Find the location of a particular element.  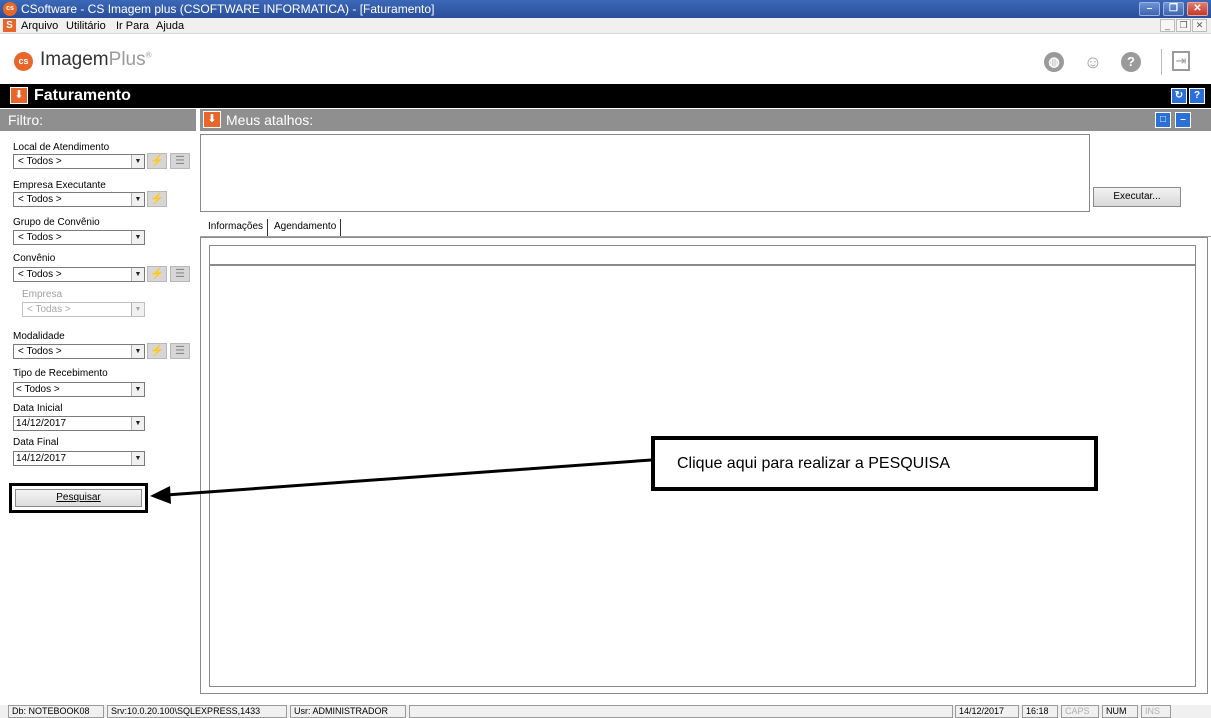

status-empty is located at coordinates (681, 711).